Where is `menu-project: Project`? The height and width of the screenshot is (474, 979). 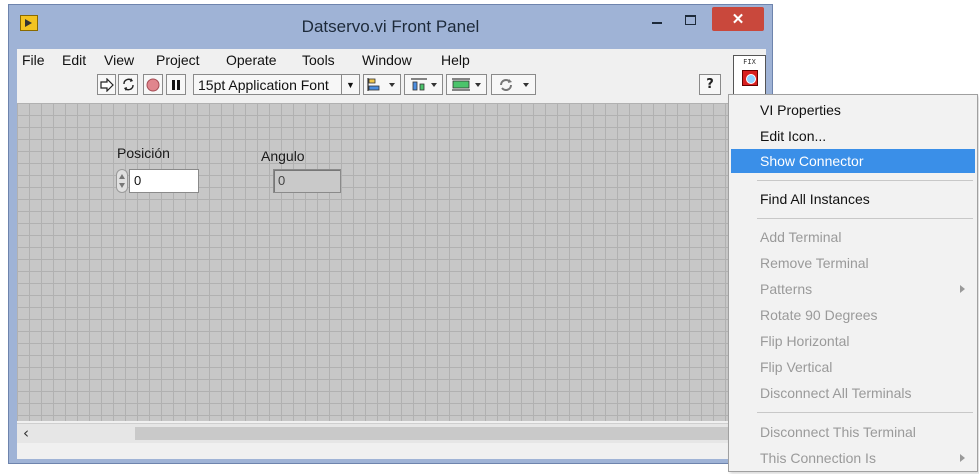
menu-project: Project is located at coordinates (178, 60).